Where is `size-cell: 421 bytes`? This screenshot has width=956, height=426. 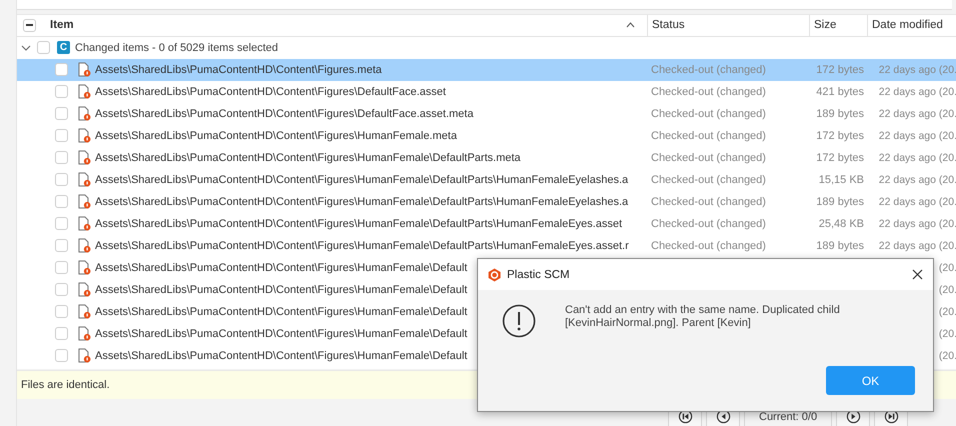 size-cell: 421 bytes is located at coordinates (840, 92).